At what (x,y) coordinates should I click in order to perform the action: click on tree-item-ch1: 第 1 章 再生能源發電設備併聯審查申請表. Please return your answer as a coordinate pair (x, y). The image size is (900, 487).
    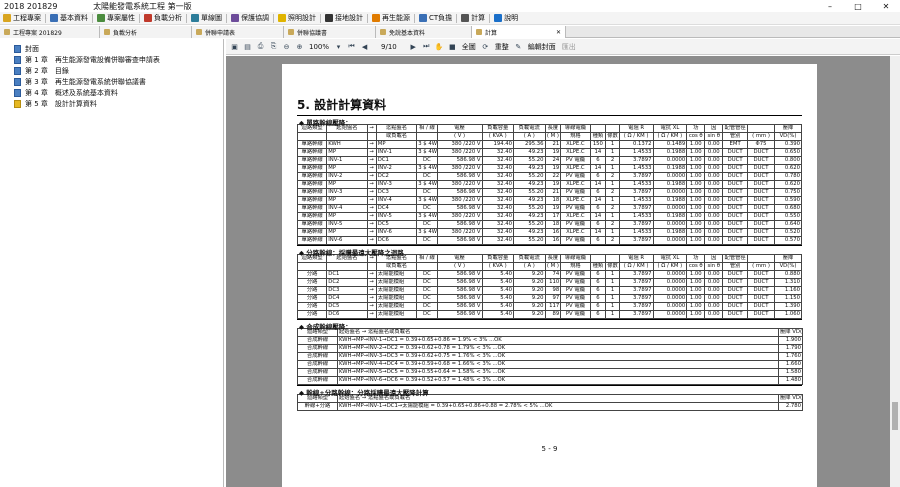
    Looking at the image, I should click on (111, 59).